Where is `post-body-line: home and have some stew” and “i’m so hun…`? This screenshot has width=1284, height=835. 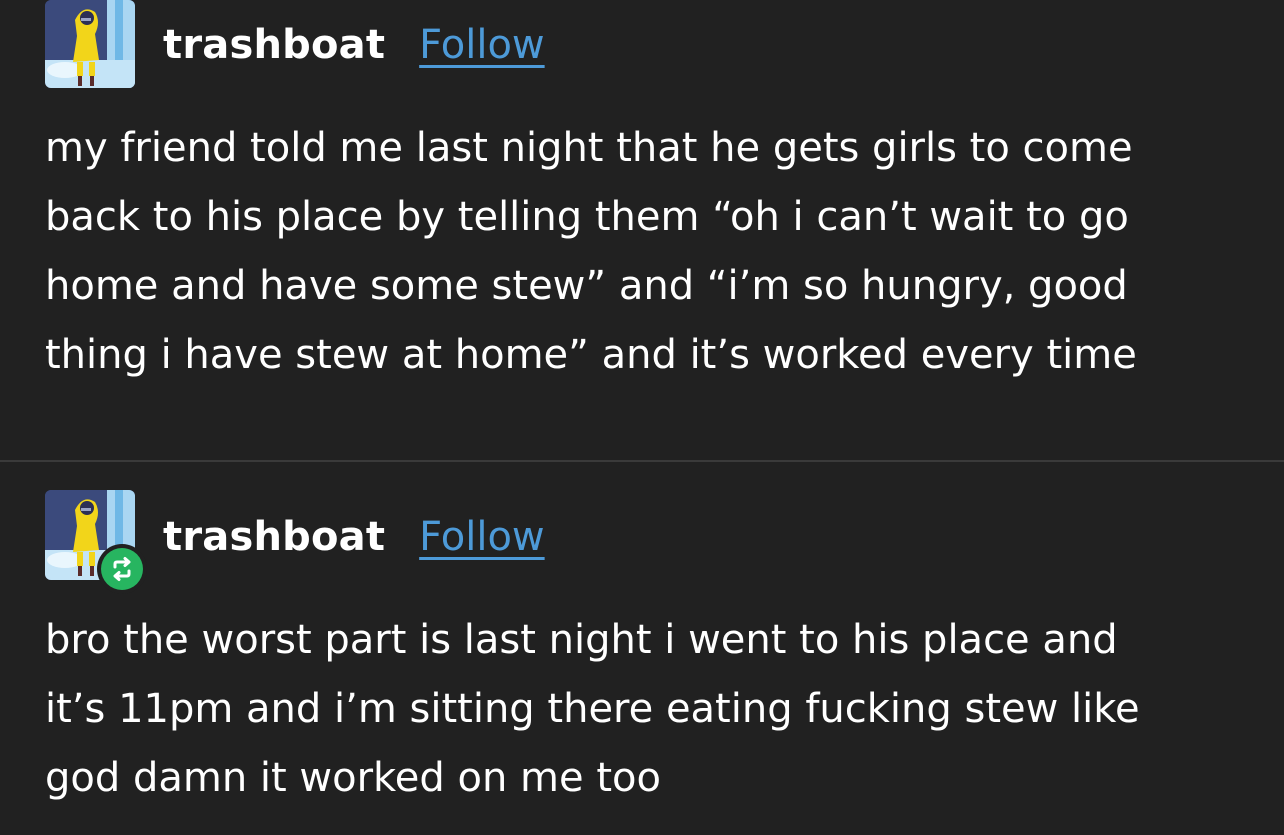 post-body-line: home and have some stew” and “i’m so hun… is located at coordinates (586, 286).